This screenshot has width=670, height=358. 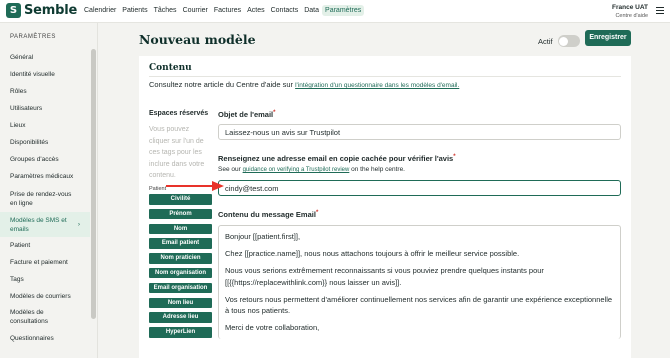 What do you see at coordinates (78, 224) in the screenshot?
I see `chevron-right-icon: ›` at bounding box center [78, 224].